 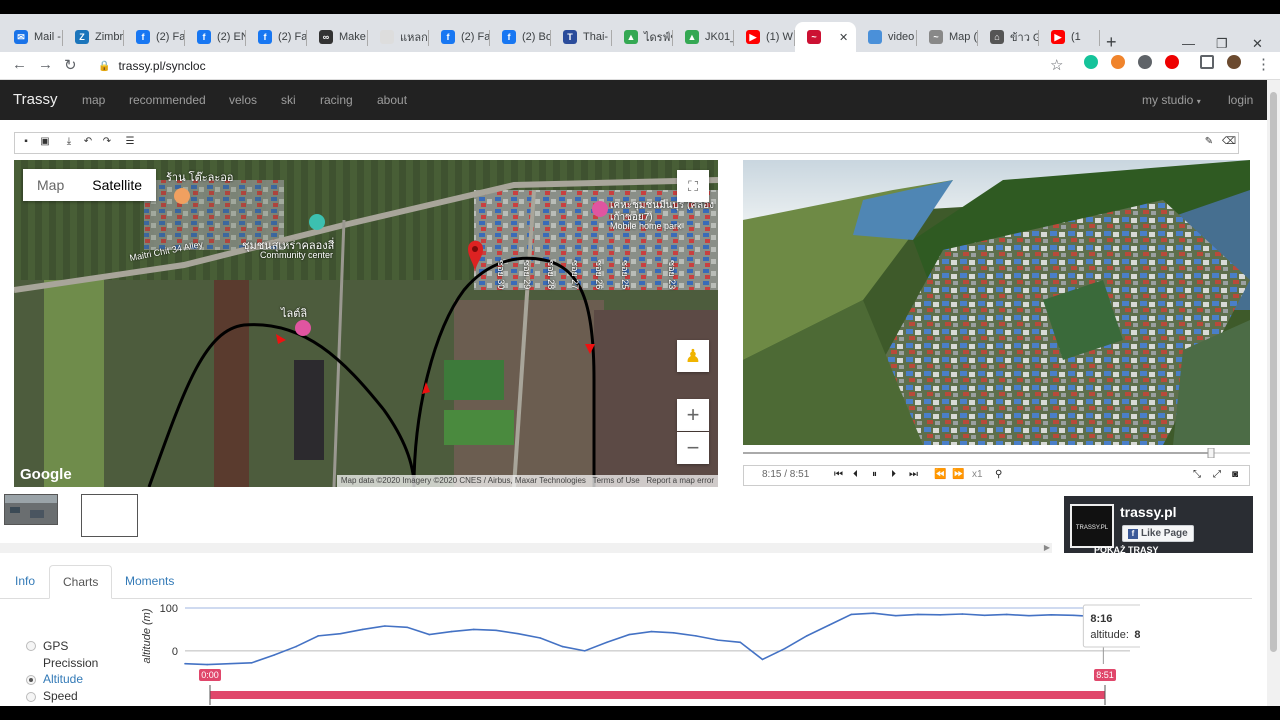 I want to click on shrink-icon: ⤡, so click(x=1197, y=474).